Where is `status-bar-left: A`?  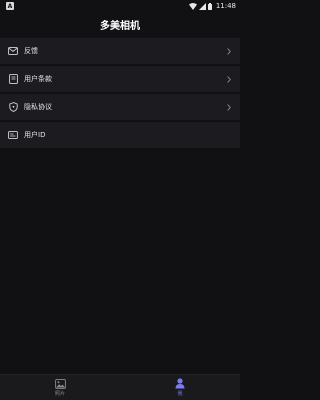
status-bar-left: A is located at coordinates (10, 6).